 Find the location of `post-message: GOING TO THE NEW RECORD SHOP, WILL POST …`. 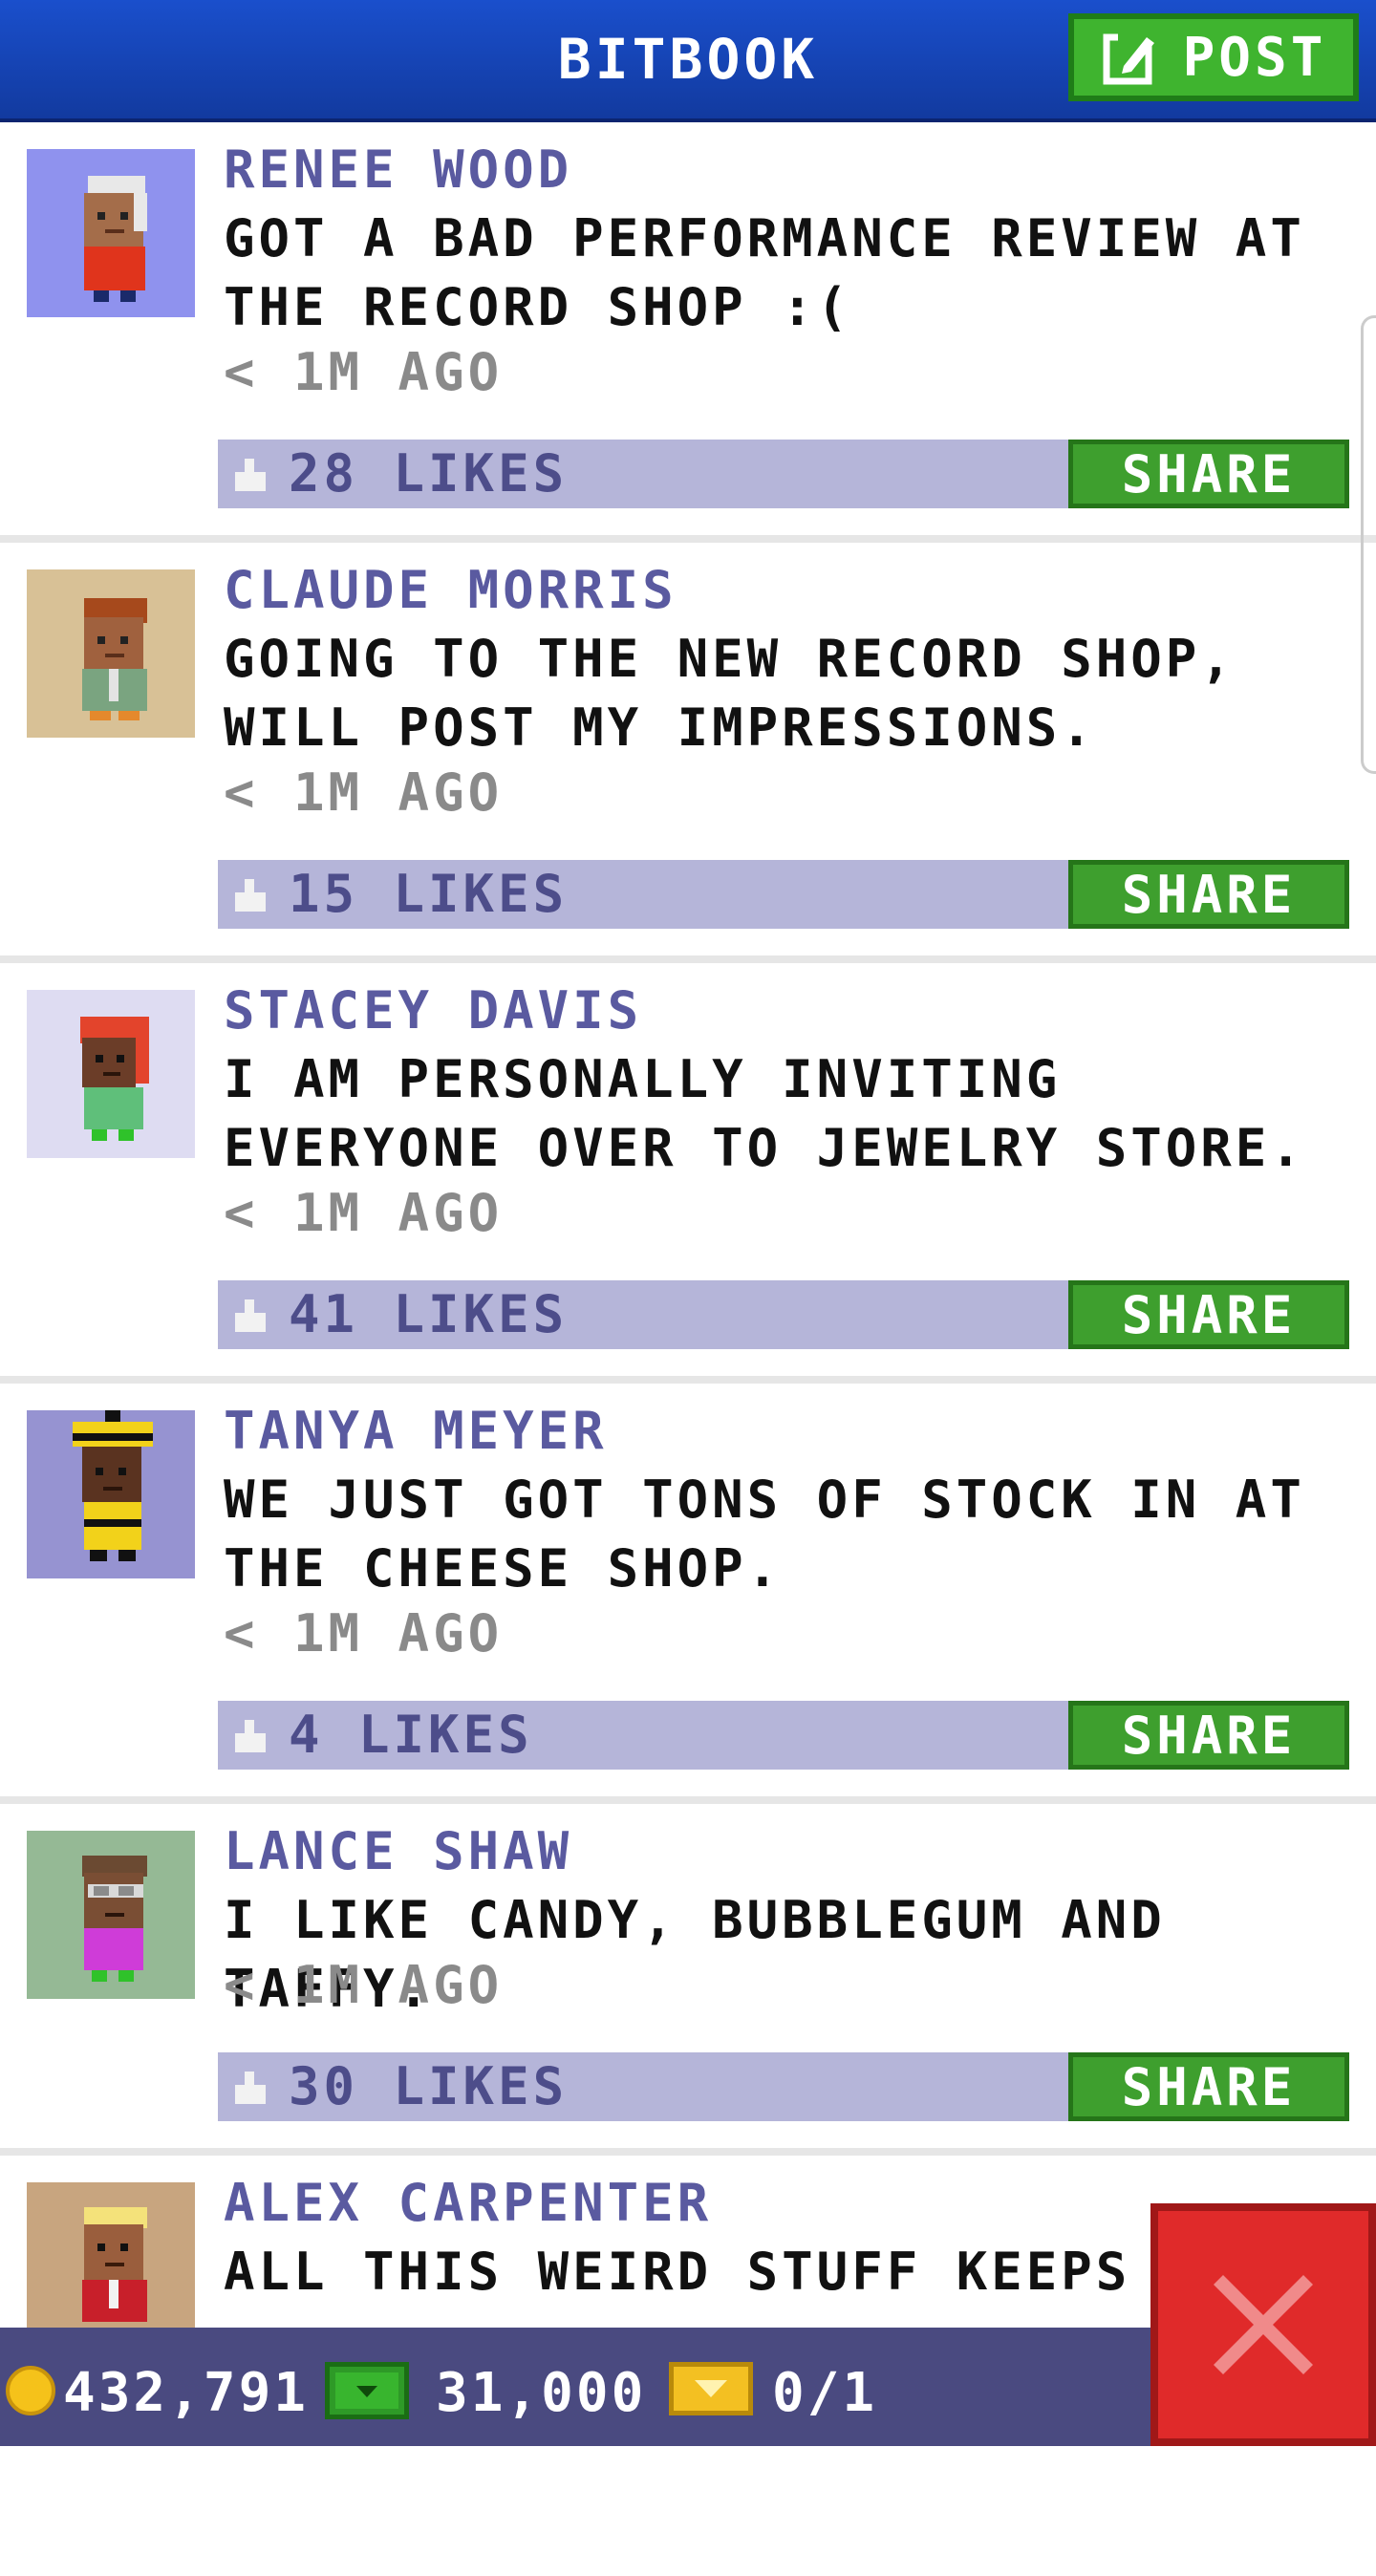

post-message: GOING TO THE NEW RECORD SHOP, WILL POST … is located at coordinates (730, 693).